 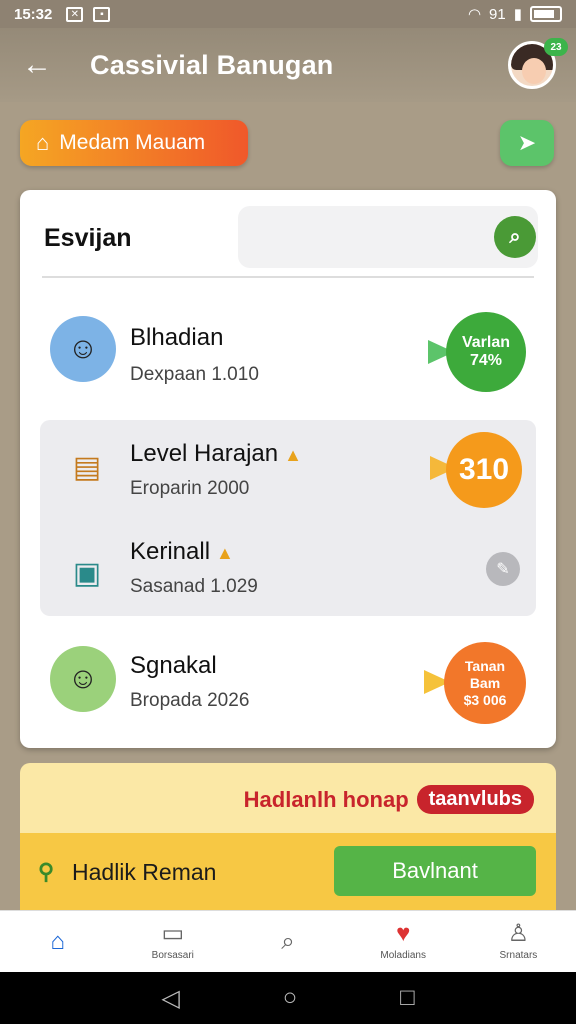 I want to click on nav-item-borsasari: ▭ Borsasari, so click(x=172, y=941).